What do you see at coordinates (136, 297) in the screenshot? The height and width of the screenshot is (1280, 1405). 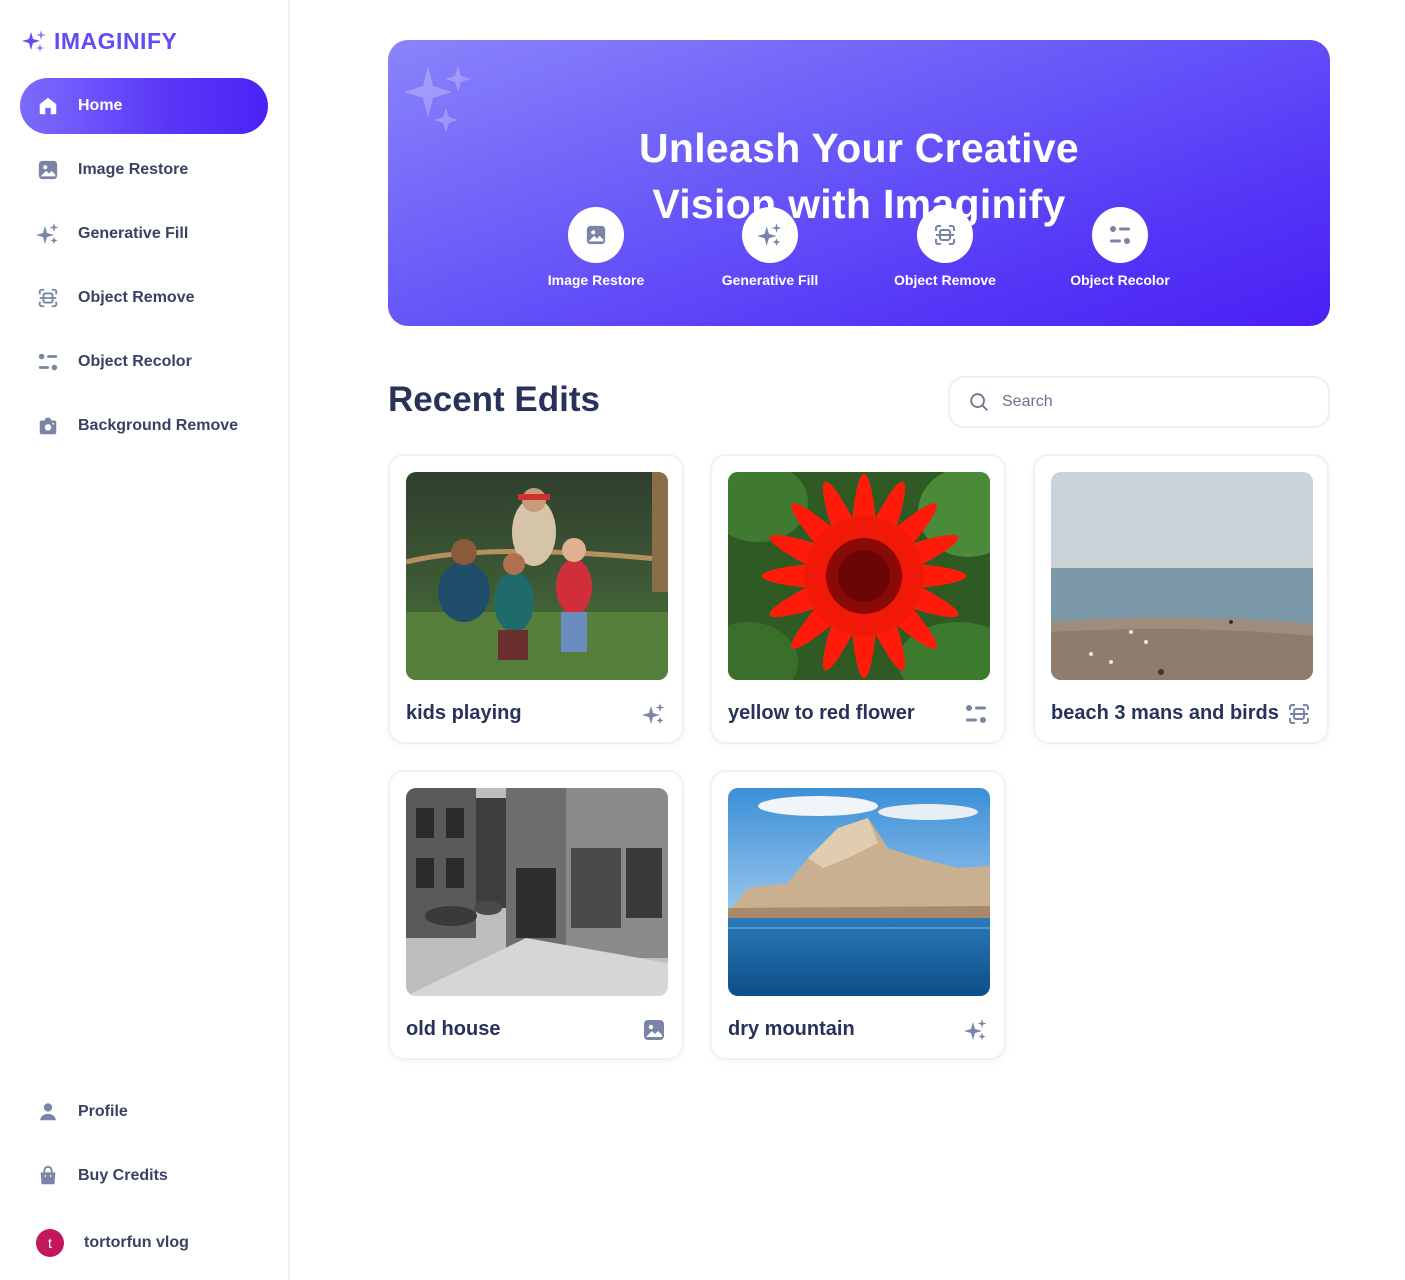 I see `sidebar-item-label: Object Remove` at bounding box center [136, 297].